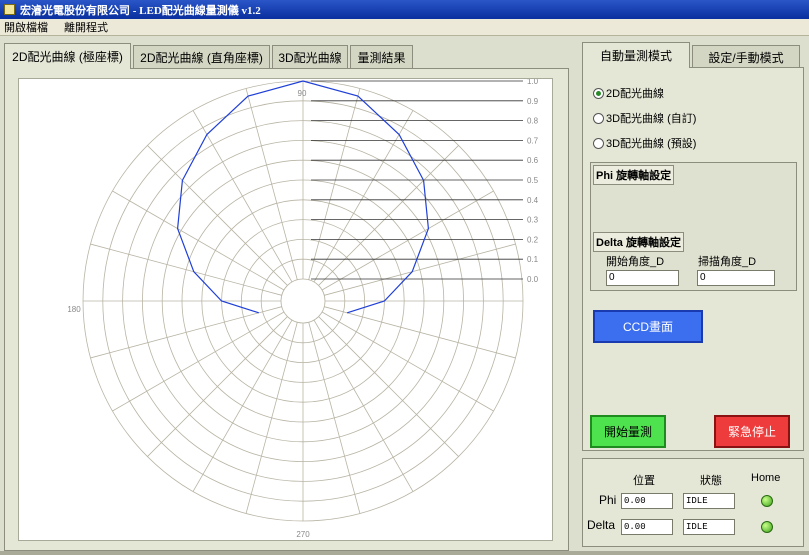 This screenshot has height=555, width=809. I want to click on tab-2d-cartesian: 2D配光曲線 (直角座標), so click(201, 56).